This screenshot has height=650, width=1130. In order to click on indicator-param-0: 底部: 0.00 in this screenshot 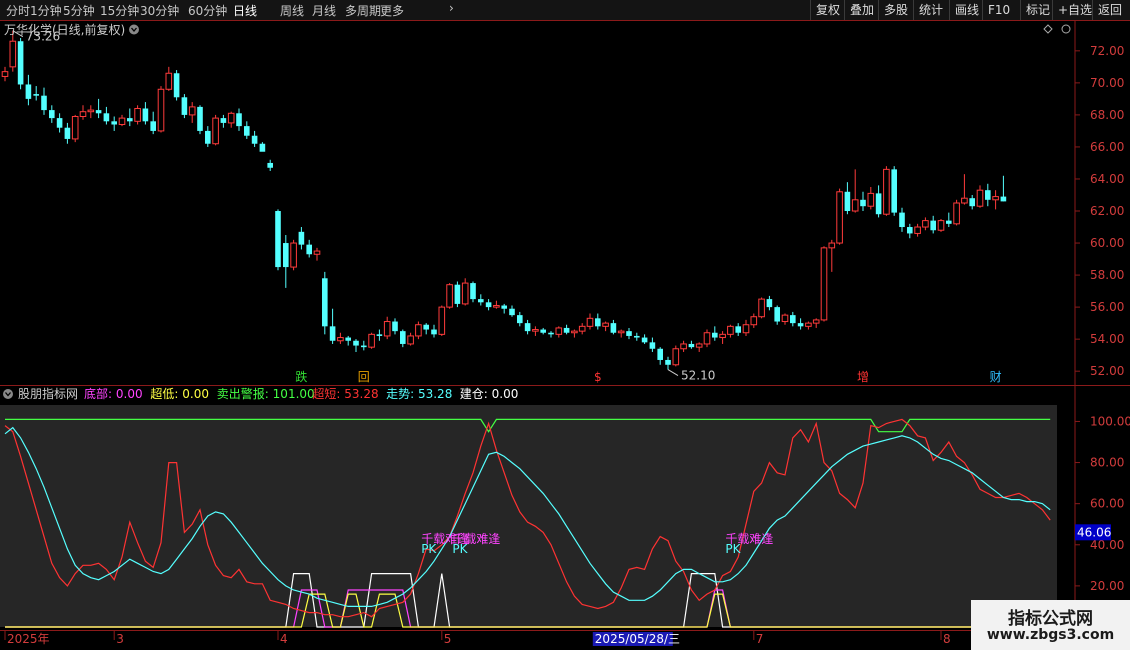, I will do `click(113, 393)`.